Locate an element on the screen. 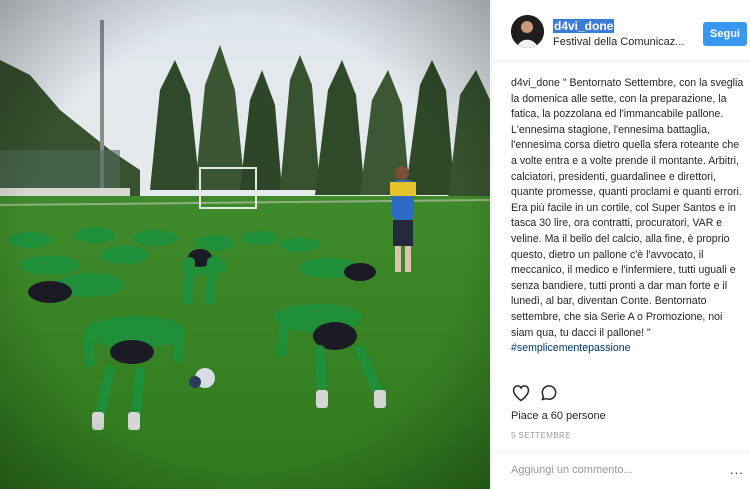  avatar is located at coordinates (527, 31).